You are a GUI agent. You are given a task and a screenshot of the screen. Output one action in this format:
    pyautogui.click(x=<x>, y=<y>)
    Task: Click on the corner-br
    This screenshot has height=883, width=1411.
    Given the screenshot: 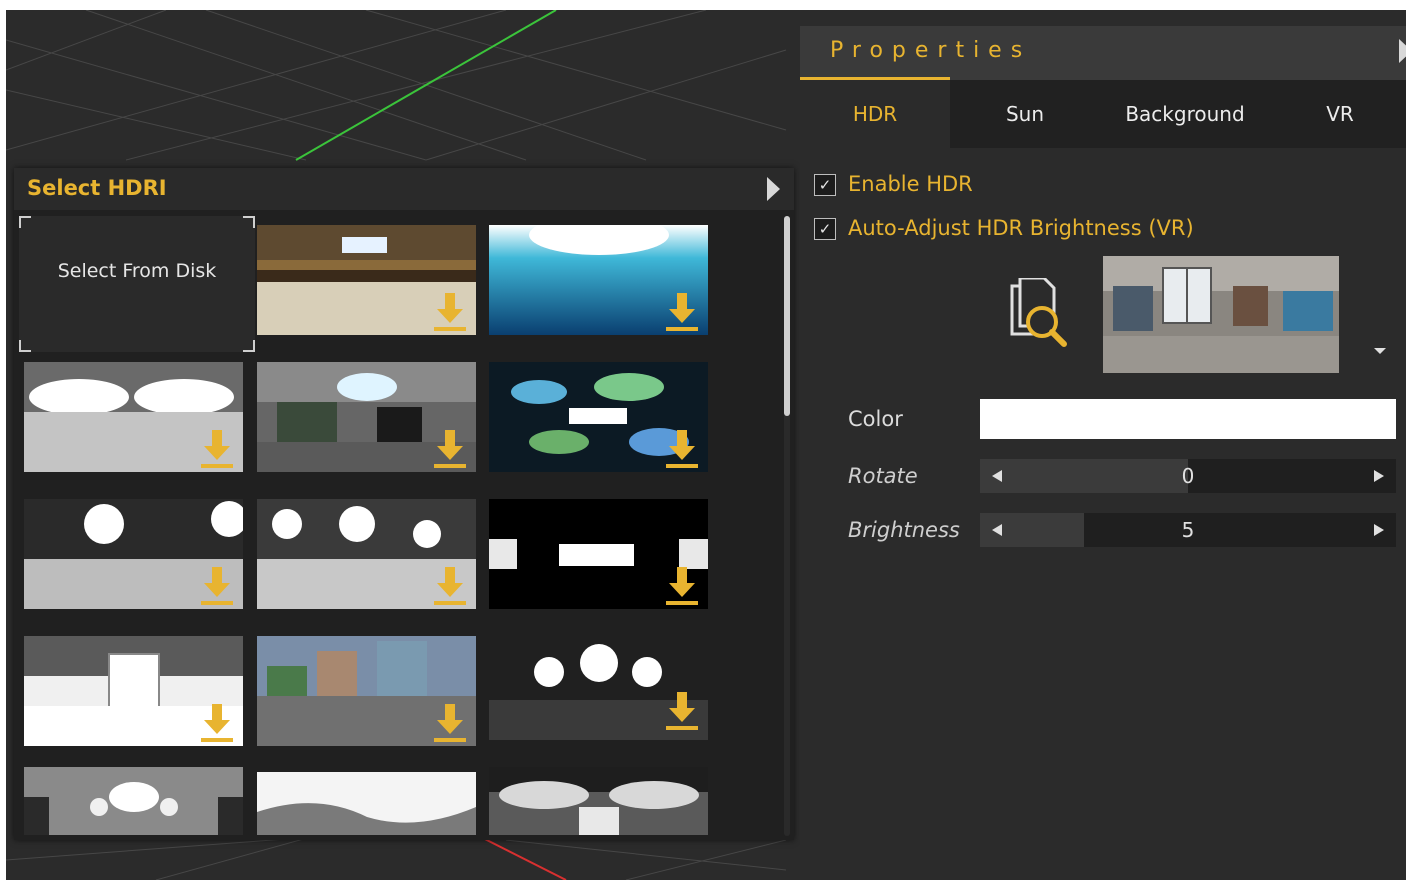 What is the action you would take?
    pyautogui.click(x=249, y=346)
    